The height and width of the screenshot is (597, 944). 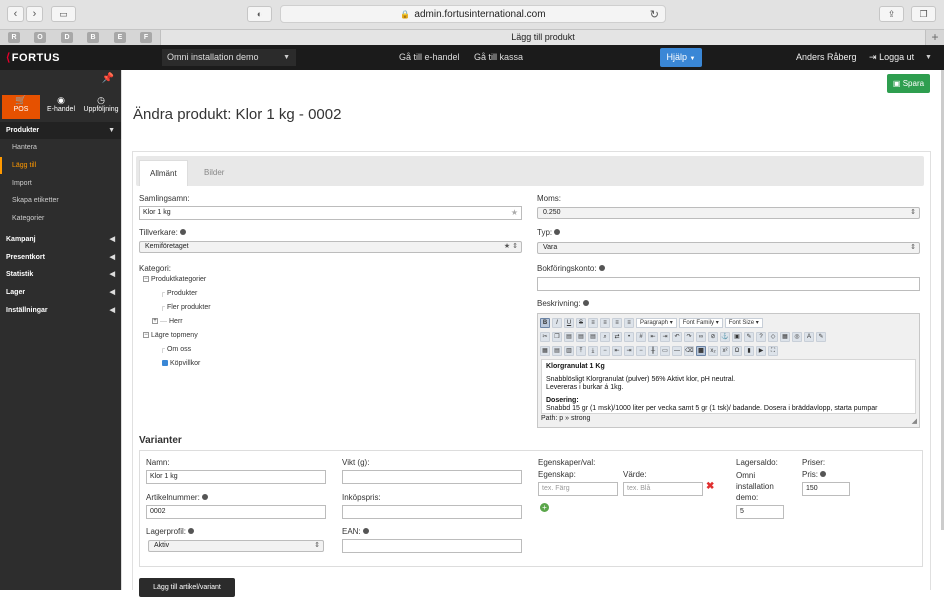 What do you see at coordinates (728, 213) in the screenshot?
I see `moms-select: 0.250 ⇕` at bounding box center [728, 213].